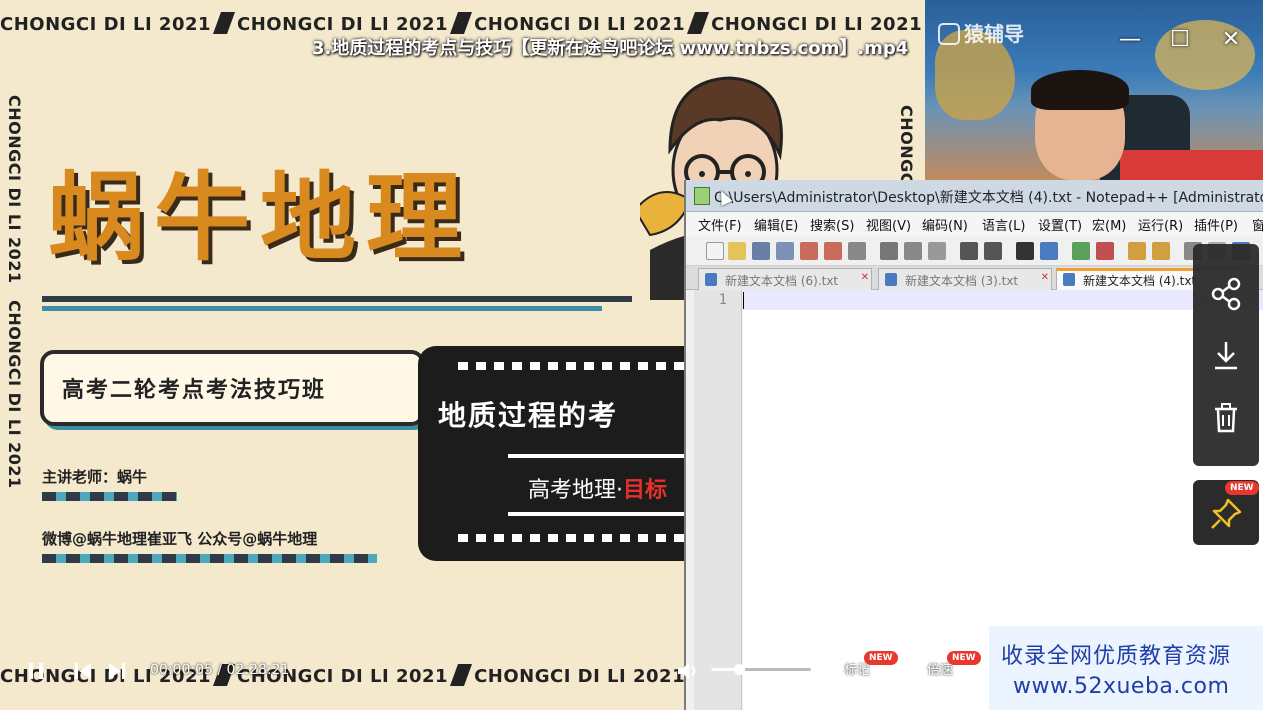 This screenshot has width=1263, height=710. Describe the element at coordinates (1140, 281) in the screenshot. I see `tab-label: 新建文本文档 (4).txt` at that location.